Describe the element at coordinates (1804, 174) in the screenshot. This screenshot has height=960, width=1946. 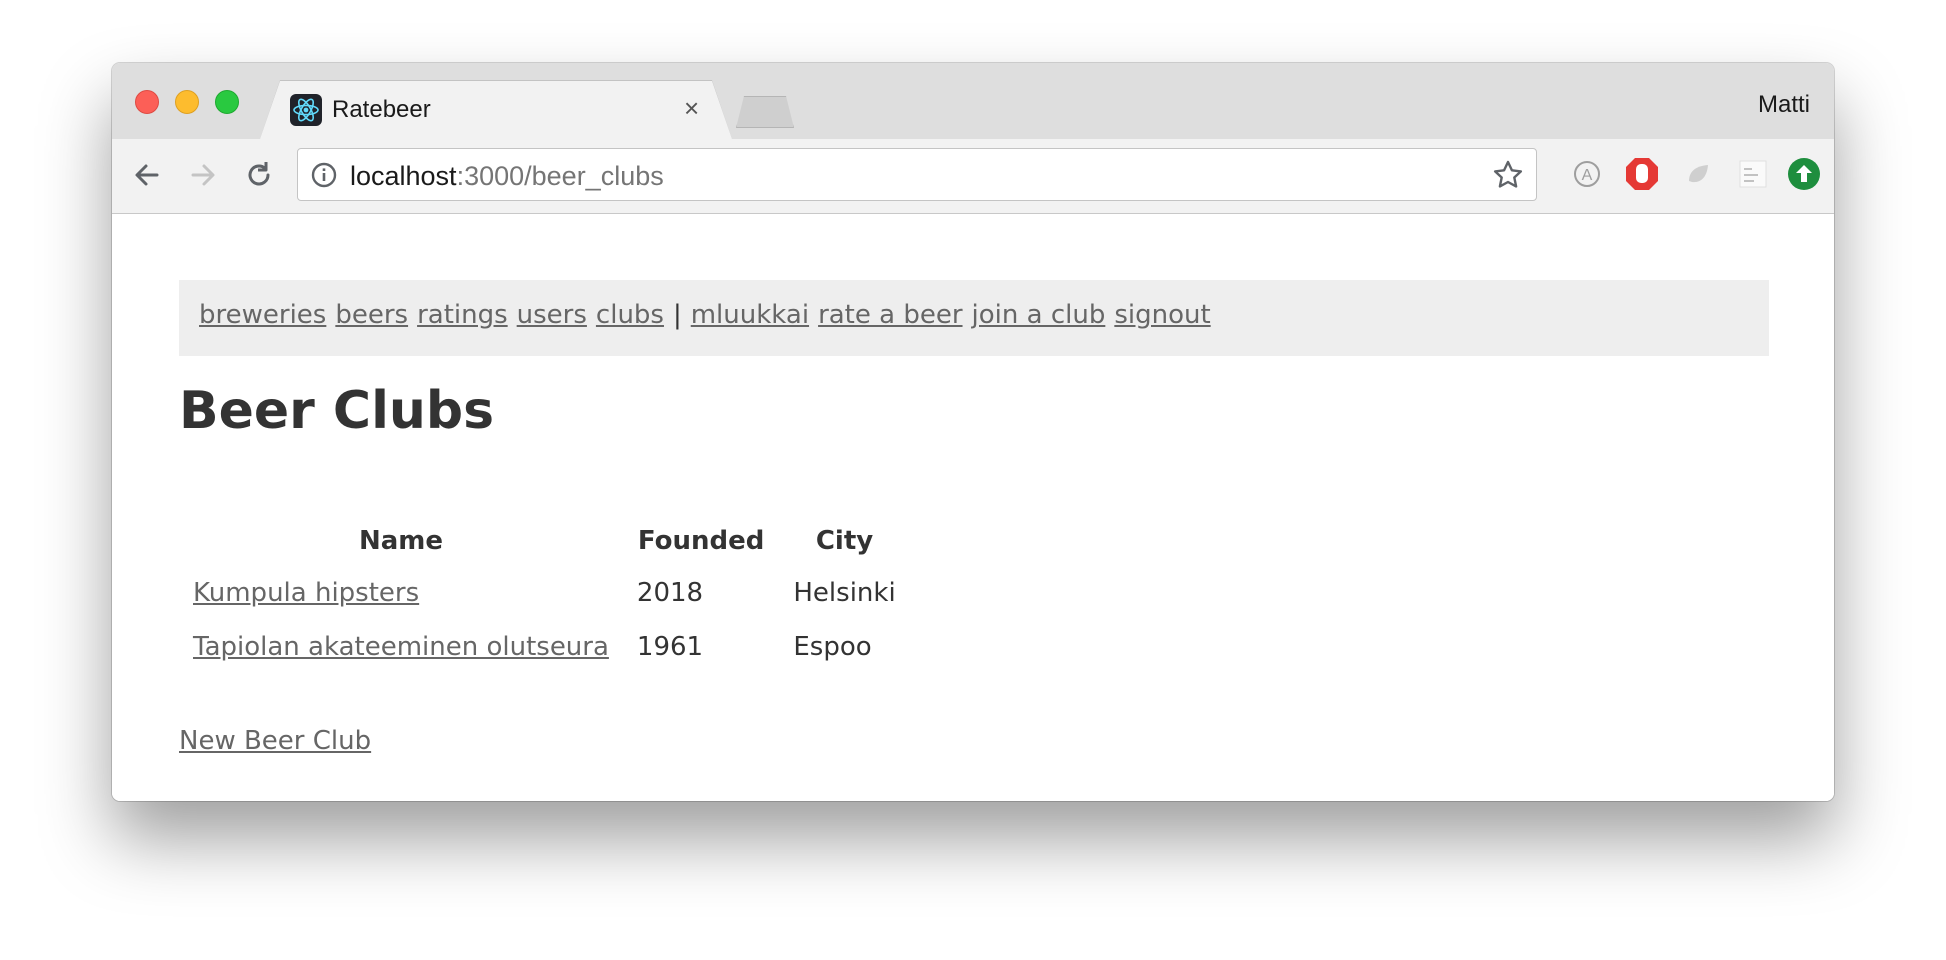
I see `upload-icon` at that location.